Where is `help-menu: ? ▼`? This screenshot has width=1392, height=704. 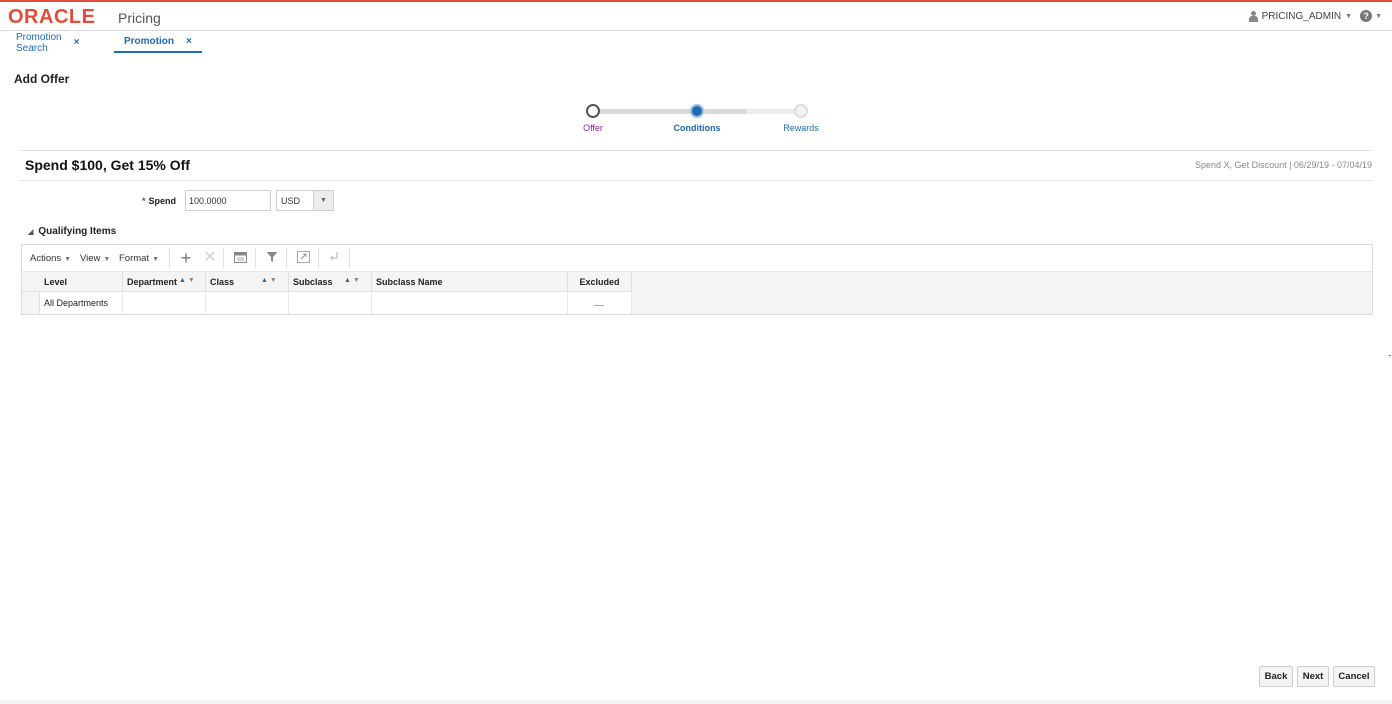
help-menu: ? ▼ is located at coordinates (1371, 16).